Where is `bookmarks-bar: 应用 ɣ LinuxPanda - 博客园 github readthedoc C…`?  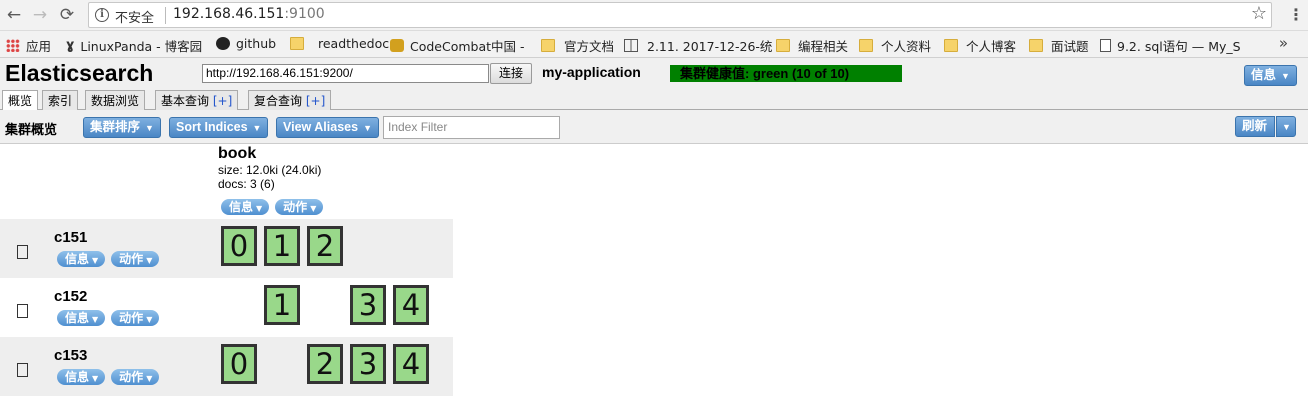
bookmarks-bar: 应用 ɣ LinuxPanda - 博客园 github readthedoc C… is located at coordinates (654, 44).